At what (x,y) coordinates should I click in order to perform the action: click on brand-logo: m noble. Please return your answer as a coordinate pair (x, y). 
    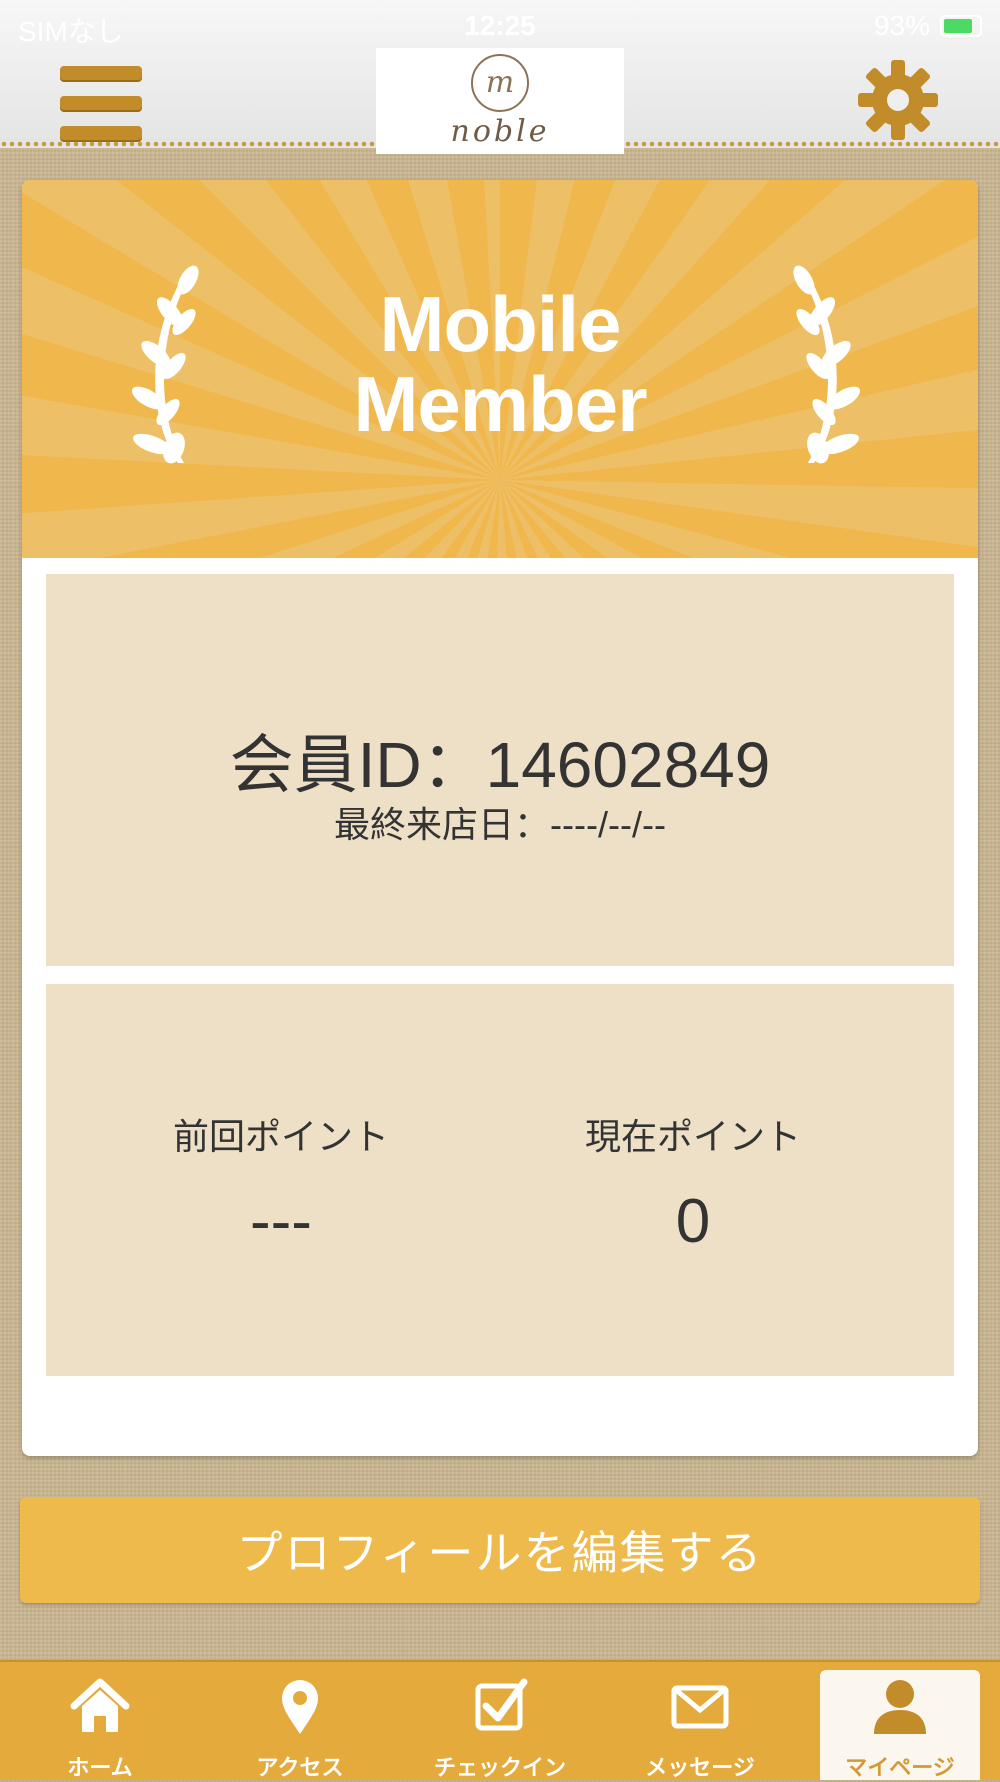
    Looking at the image, I should click on (500, 101).